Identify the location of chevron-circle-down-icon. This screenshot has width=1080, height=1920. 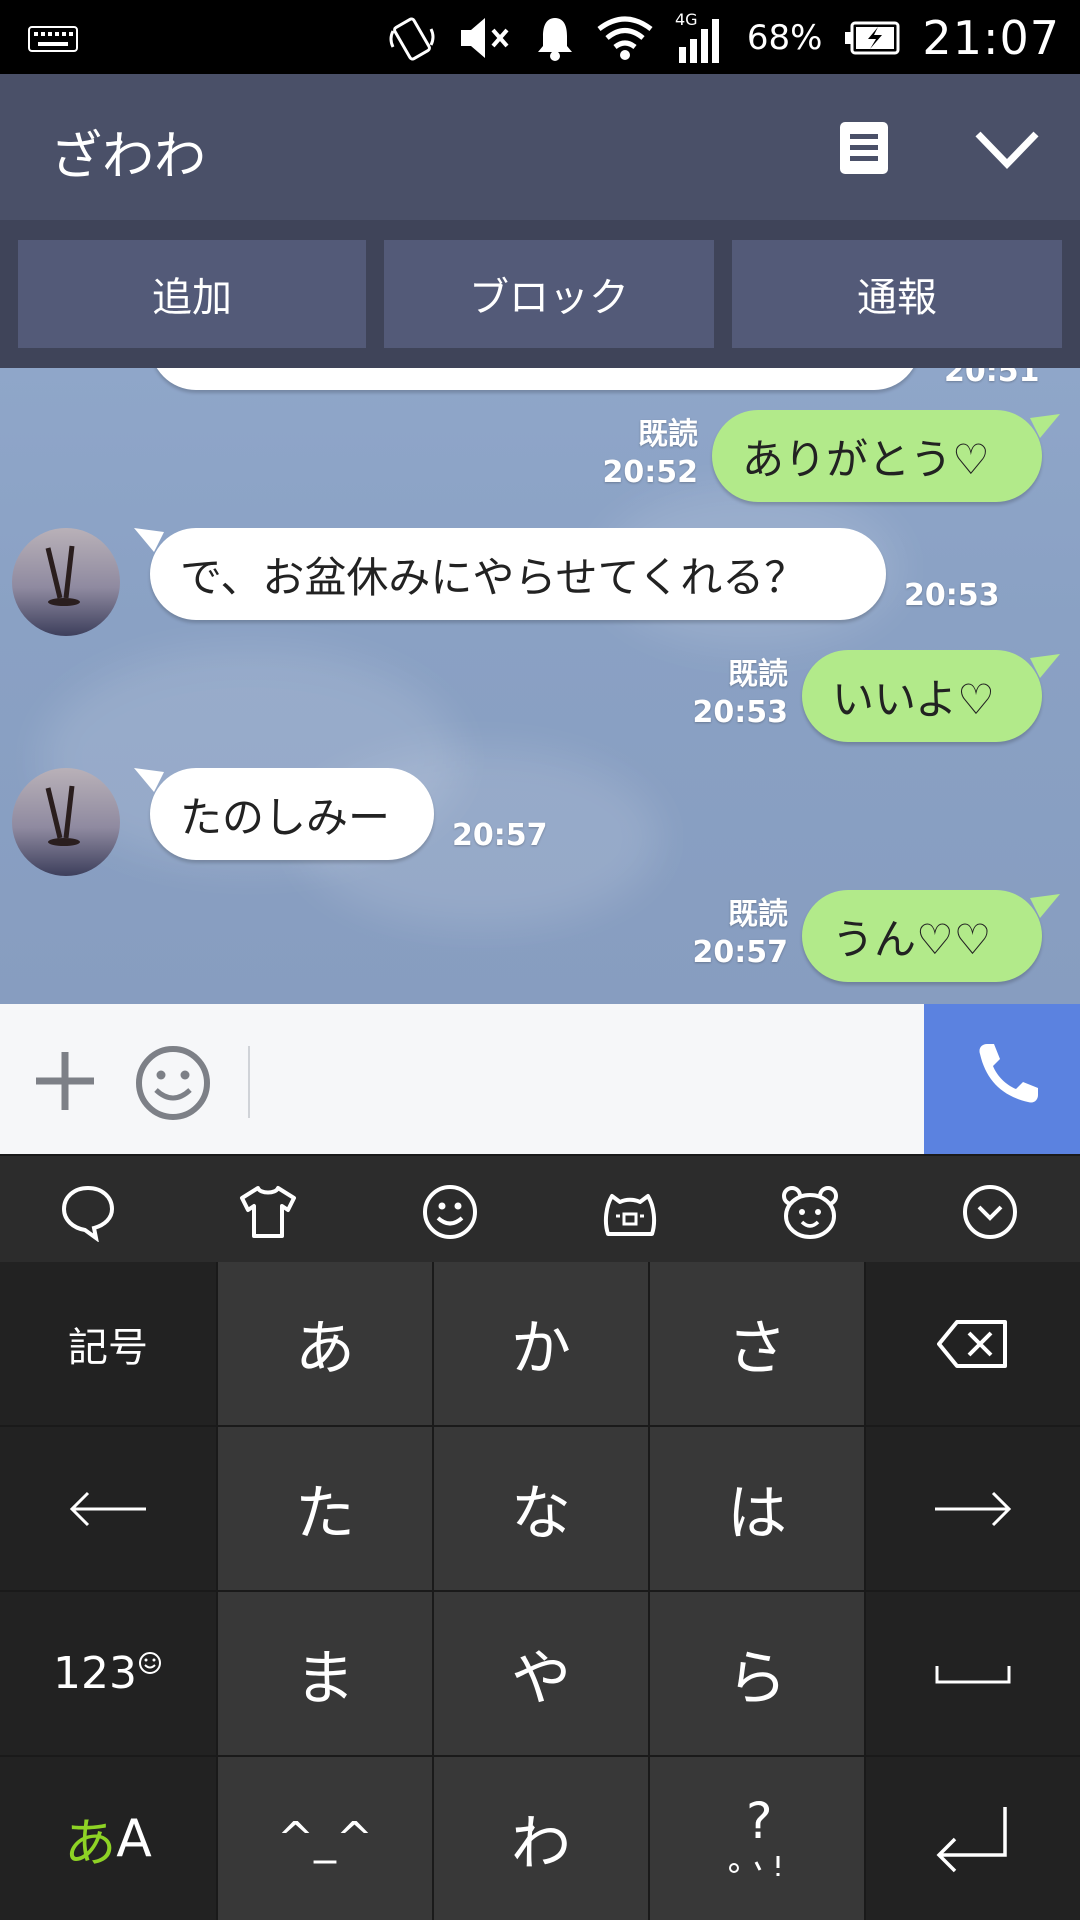
(990, 1212).